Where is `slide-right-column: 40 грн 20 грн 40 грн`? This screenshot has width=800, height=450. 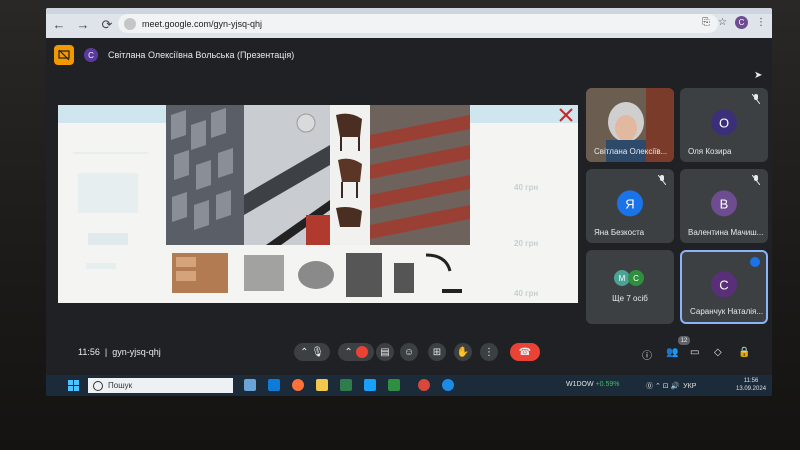 slide-right-column: 40 грн 20 грн 40 грн is located at coordinates (524, 213).